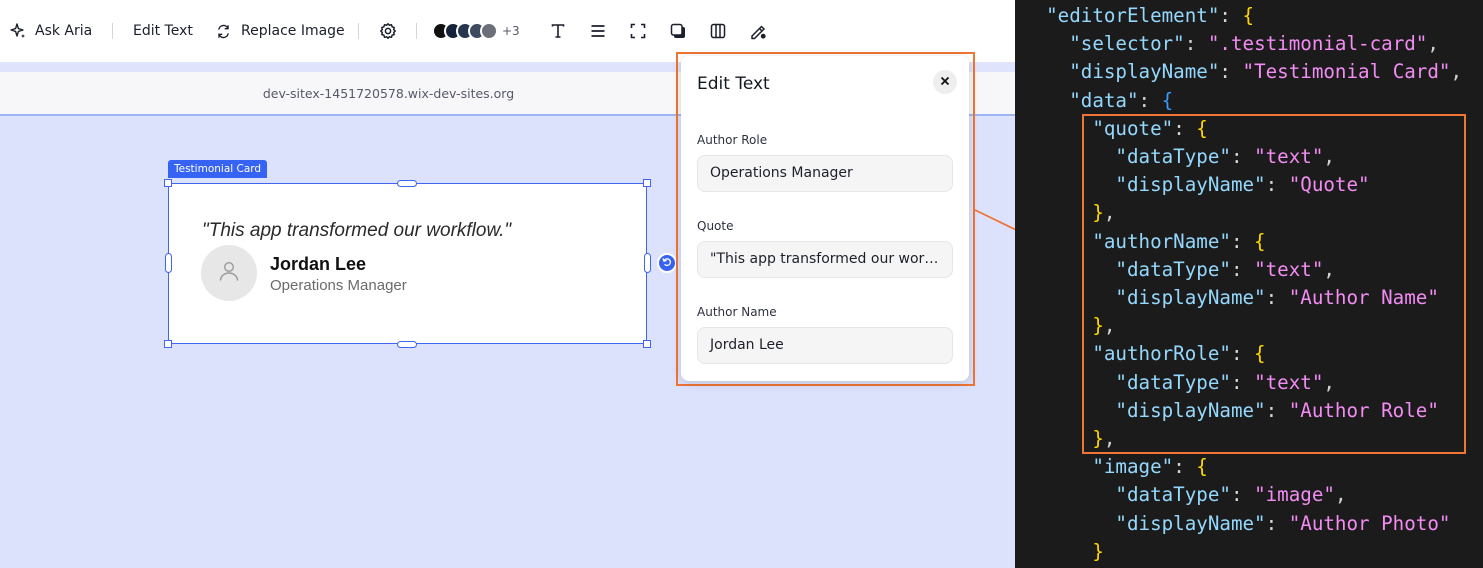 The image size is (1483, 568). Describe the element at coordinates (647, 183) in the screenshot. I see `resize-handle-top-right` at that location.